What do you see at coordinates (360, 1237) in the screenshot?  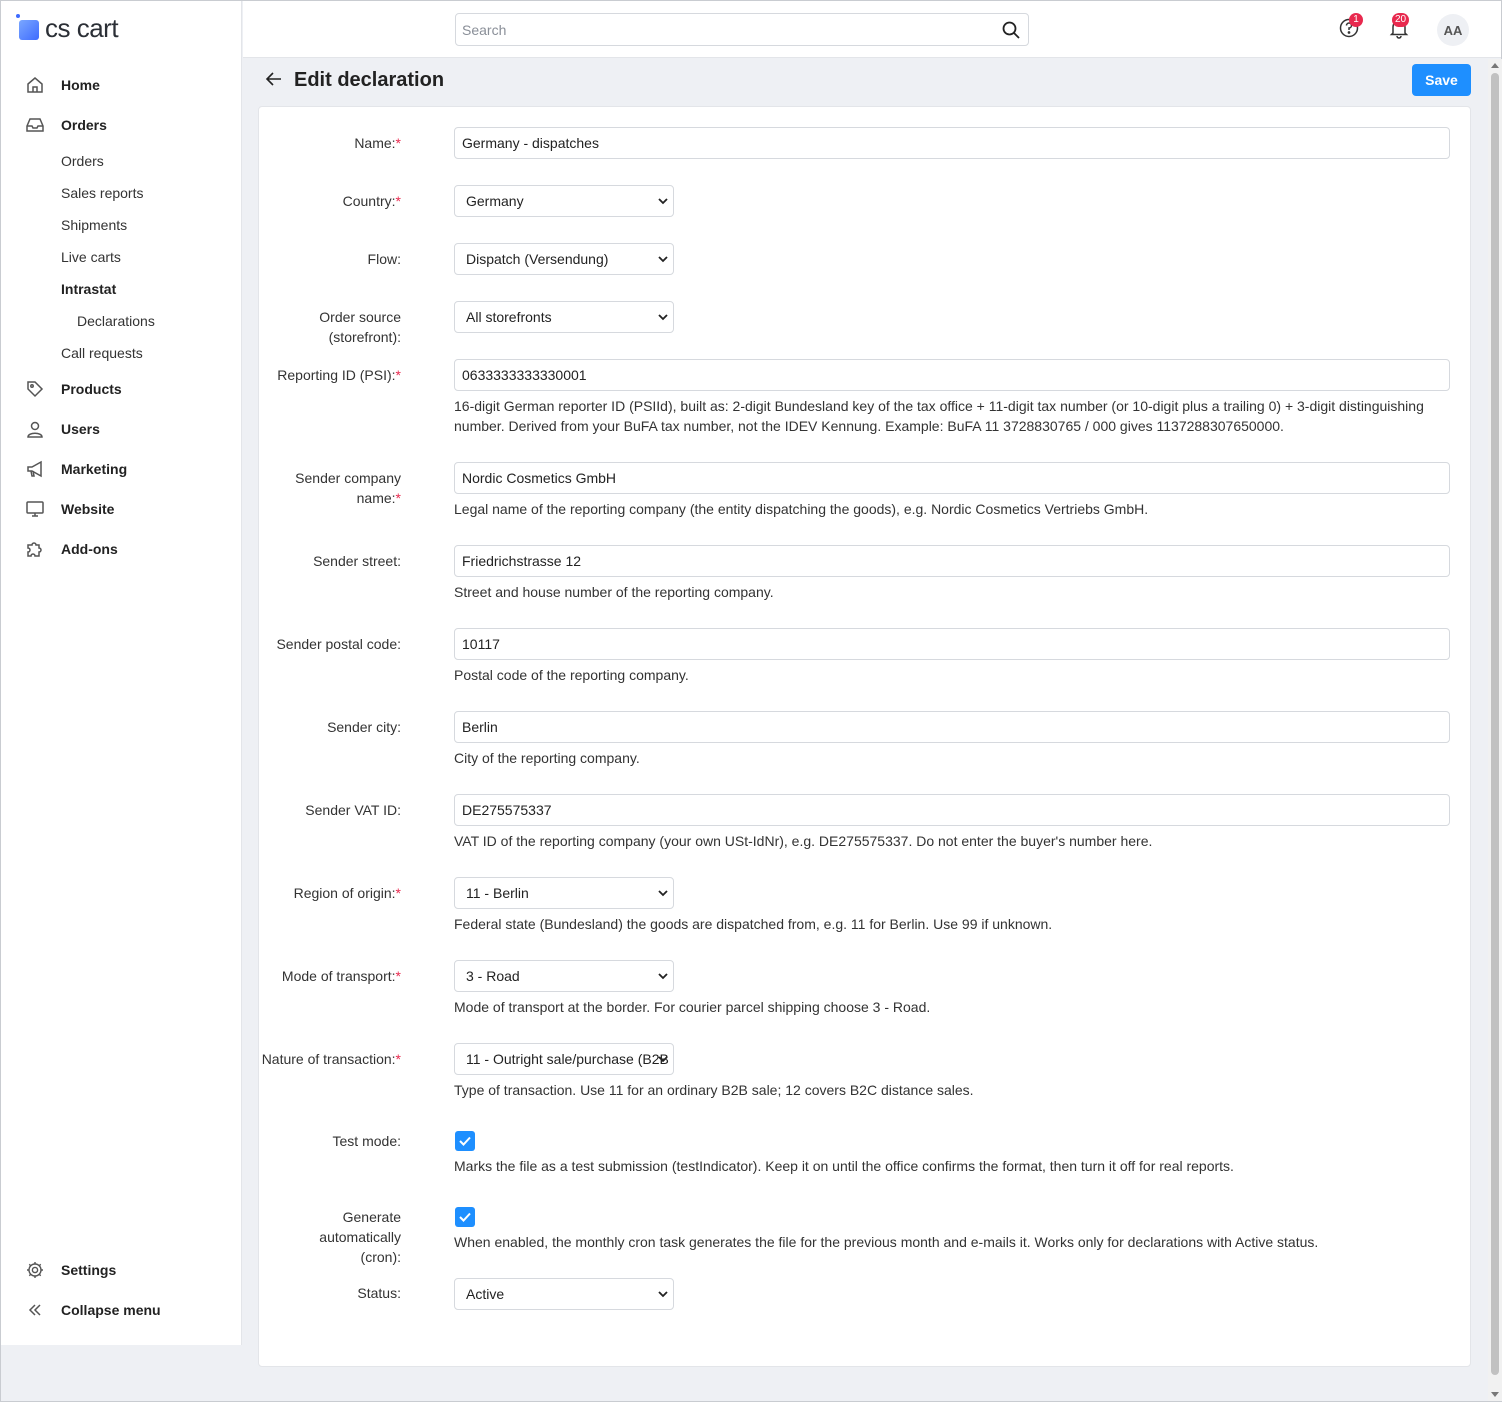 I see `auto-generate-label: Generate automatically (cron):` at bounding box center [360, 1237].